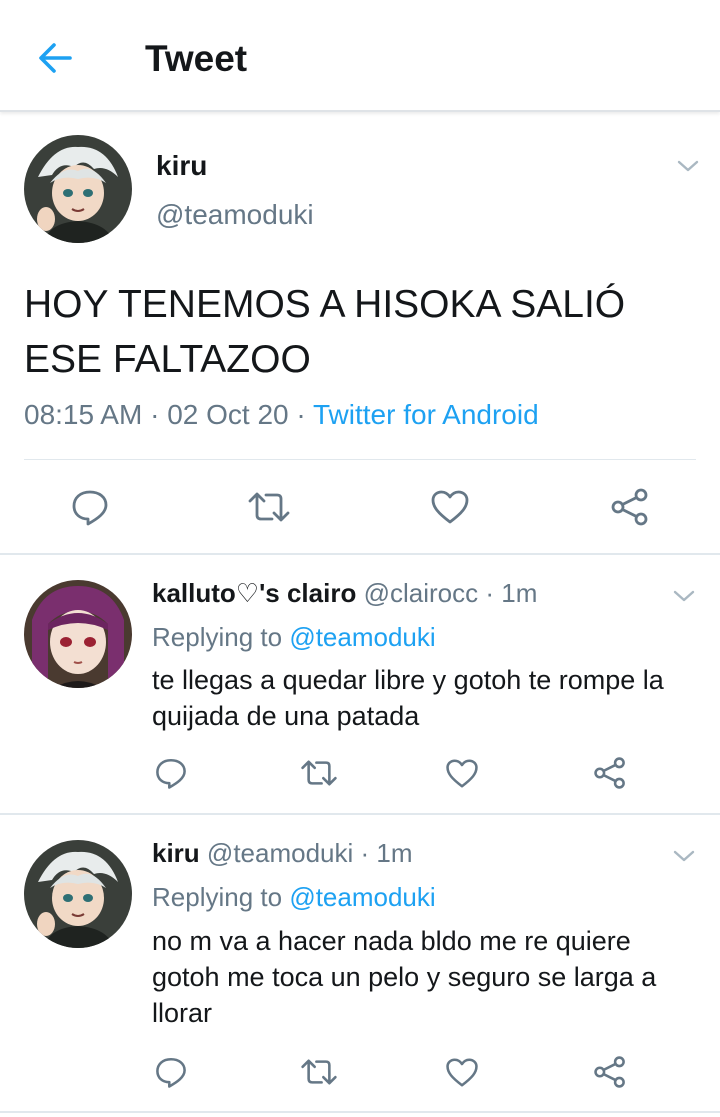 The image size is (720, 1117). What do you see at coordinates (196, 58) in the screenshot?
I see `page-title: Tweet` at bounding box center [196, 58].